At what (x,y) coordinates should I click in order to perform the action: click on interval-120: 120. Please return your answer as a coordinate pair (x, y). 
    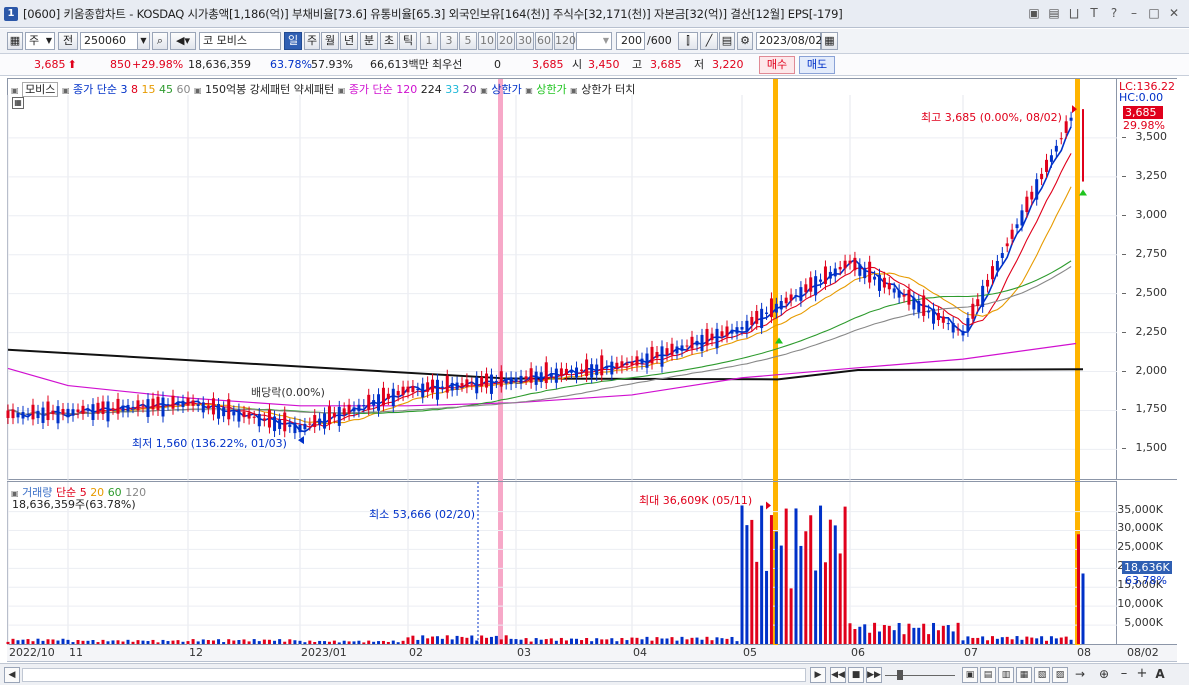
    Looking at the image, I should click on (565, 41).